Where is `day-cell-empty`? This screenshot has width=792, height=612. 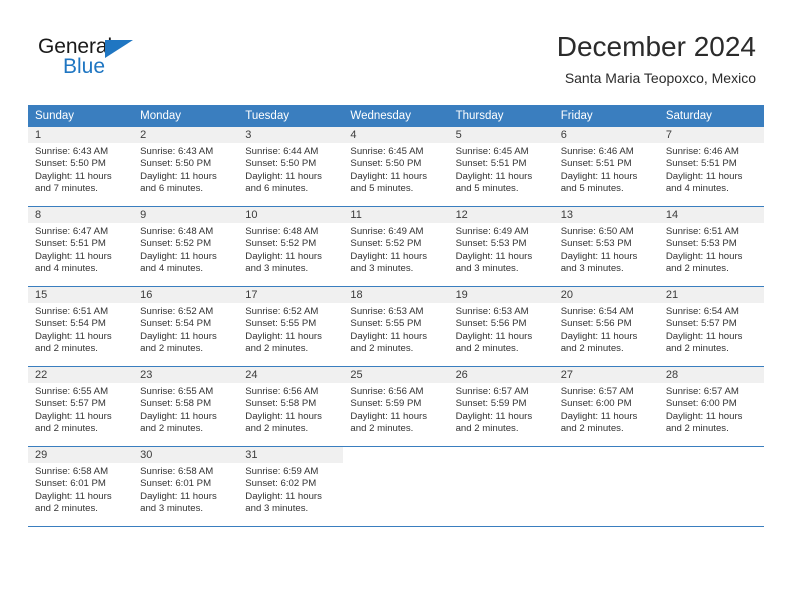 day-cell-empty is located at coordinates (396, 486).